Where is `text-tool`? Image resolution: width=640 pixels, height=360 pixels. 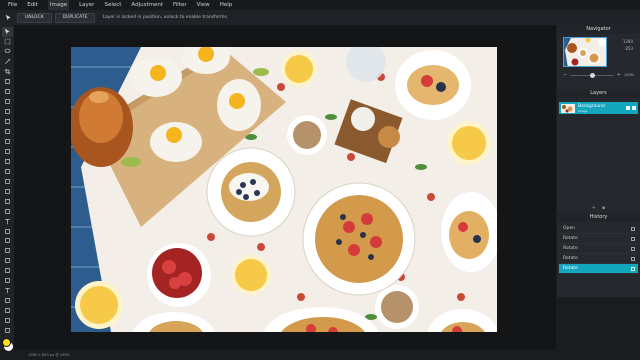
text-tool is located at coordinates (7, 291).